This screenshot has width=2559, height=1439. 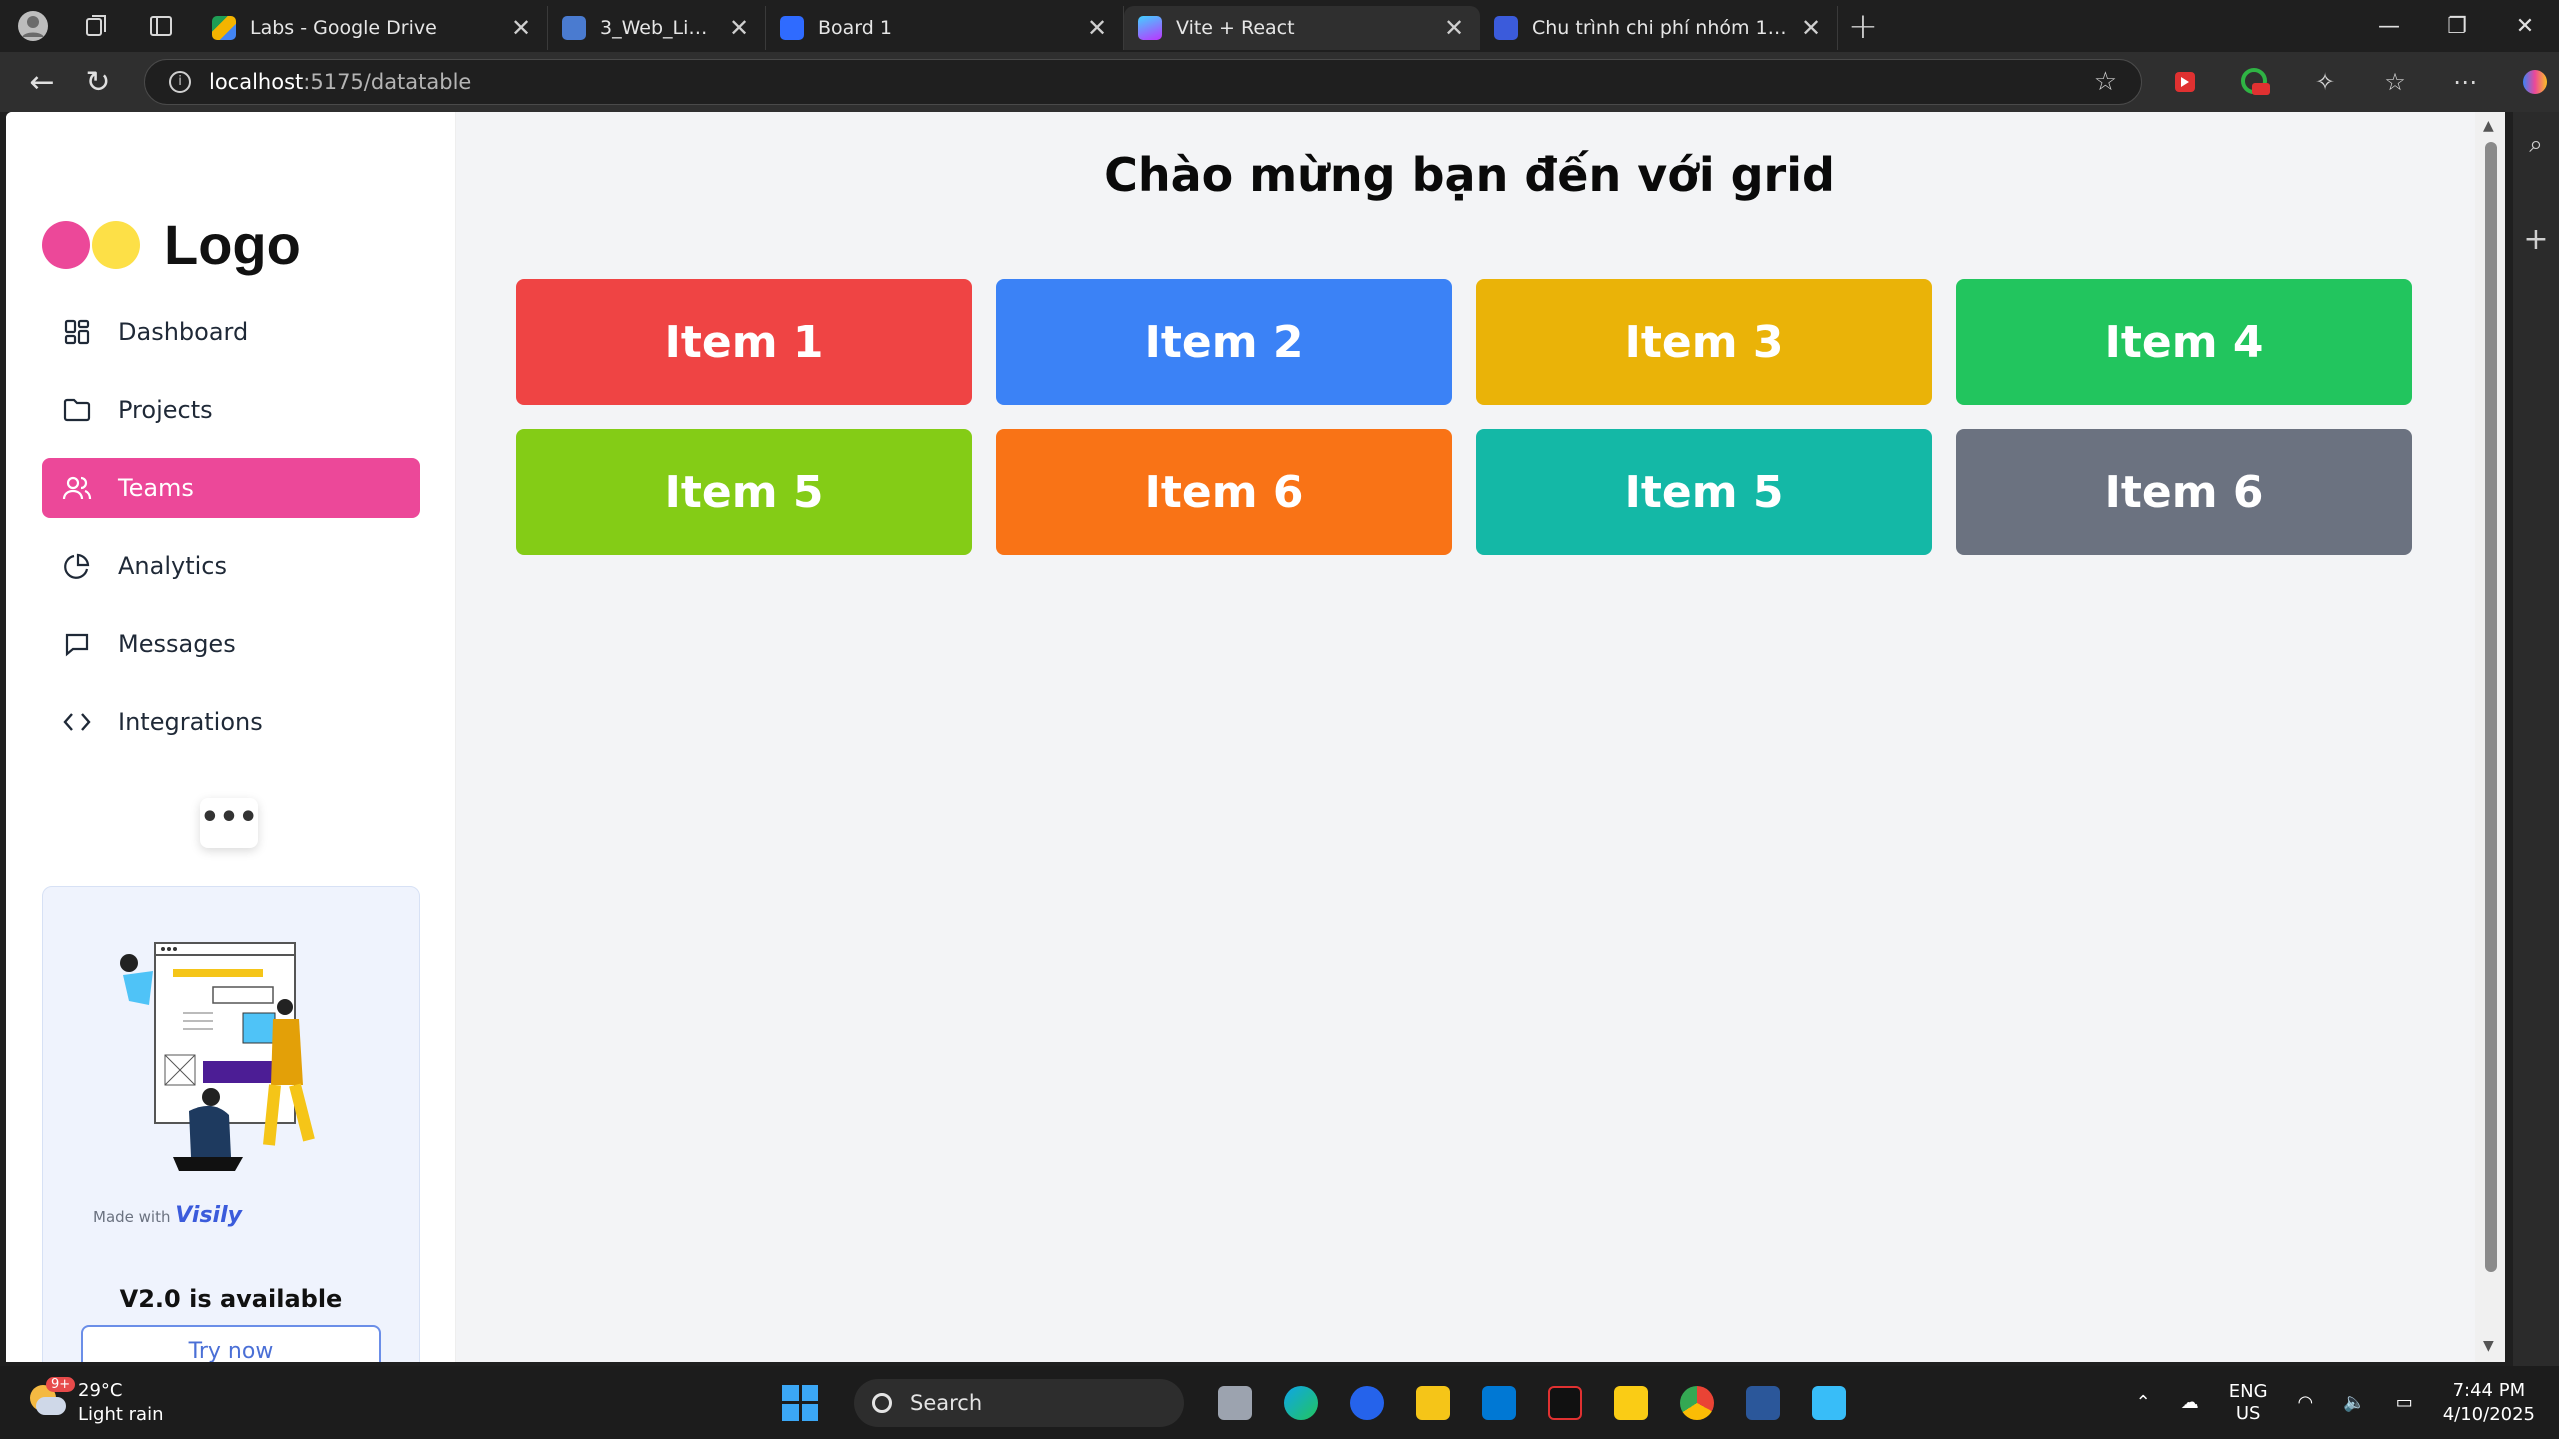 I want to click on url-host: localhost, so click(x=256, y=82).